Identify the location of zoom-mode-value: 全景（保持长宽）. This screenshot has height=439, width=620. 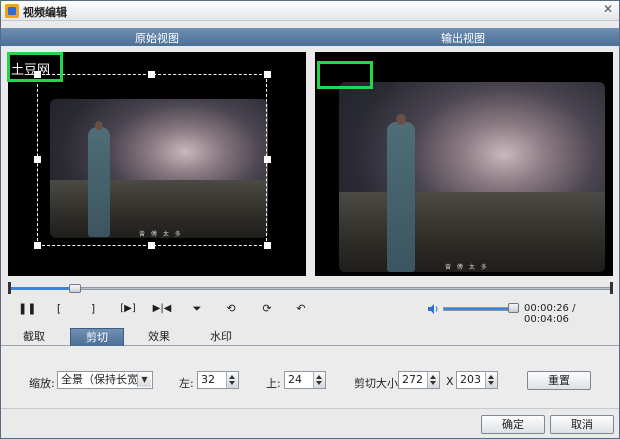
(105, 379).